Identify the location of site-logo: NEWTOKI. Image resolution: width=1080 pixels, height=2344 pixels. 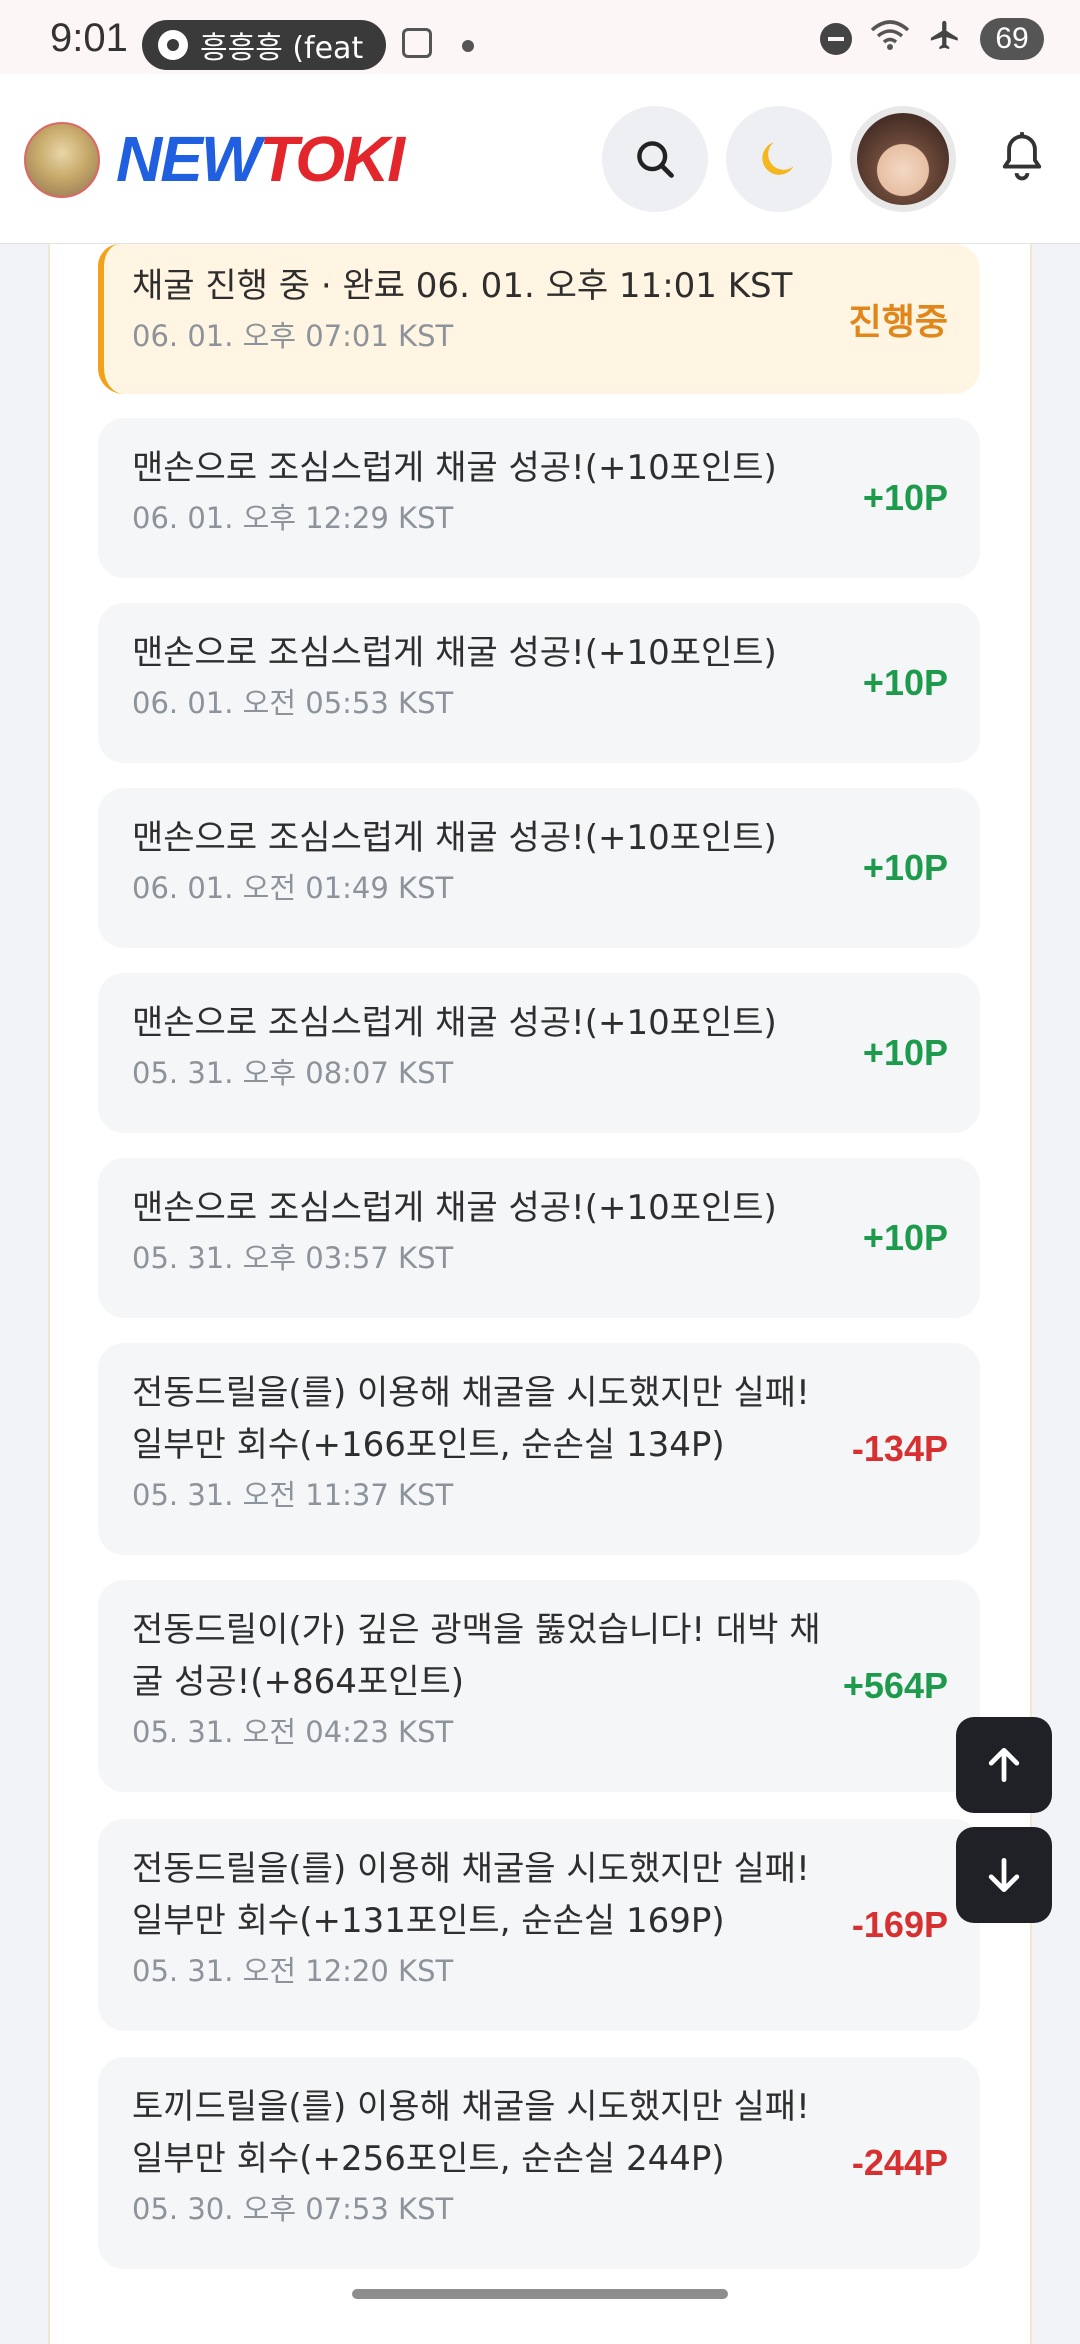
(260, 159).